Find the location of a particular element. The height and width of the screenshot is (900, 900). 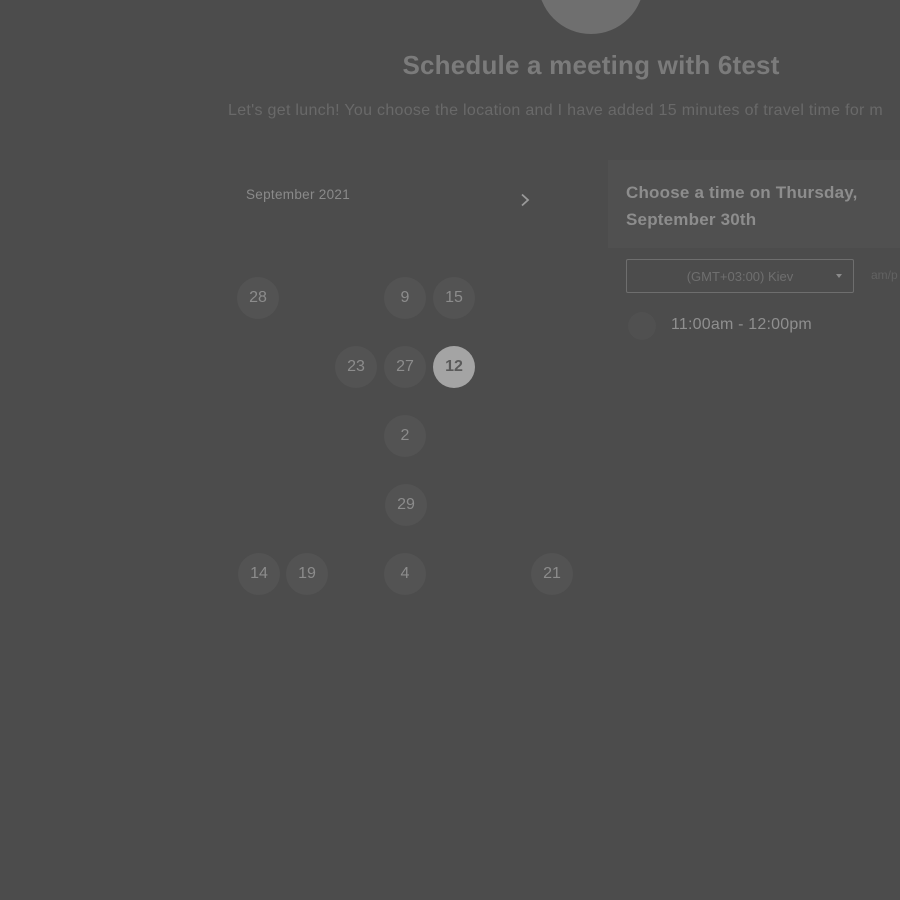

time-slot-radio is located at coordinates (642, 326).